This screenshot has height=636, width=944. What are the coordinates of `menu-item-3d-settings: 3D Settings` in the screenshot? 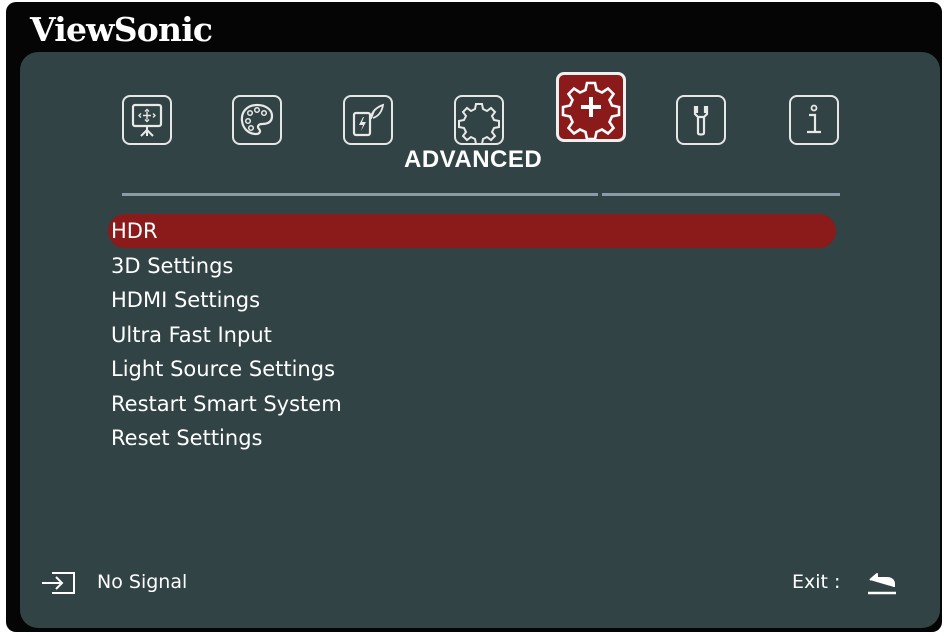 It's located at (225, 266).